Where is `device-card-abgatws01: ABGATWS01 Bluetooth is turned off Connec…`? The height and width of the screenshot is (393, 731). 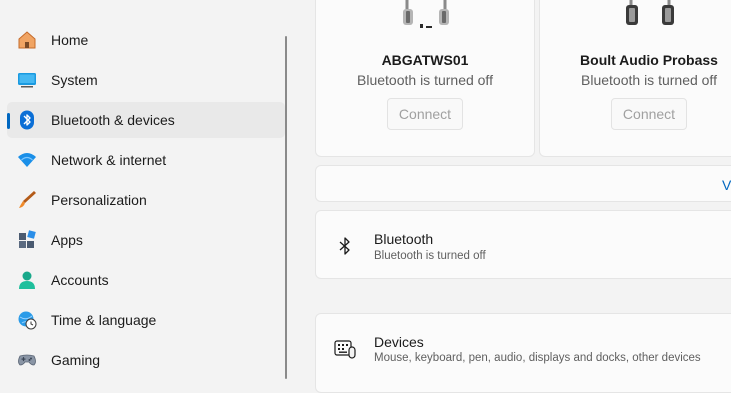
device-card-abgatws01: ABGATWS01 Bluetooth is turned off Connec… is located at coordinates (425, 78).